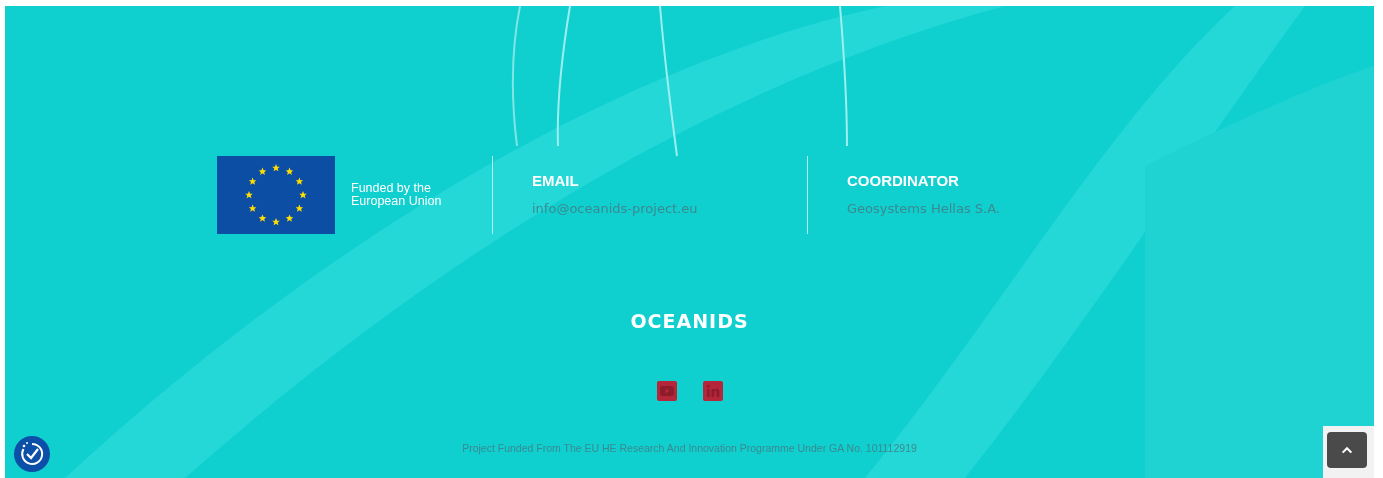 The width and height of the screenshot is (1383, 478). Describe the element at coordinates (32, 454) in the screenshot. I see `accessibility-check-icon` at that location.